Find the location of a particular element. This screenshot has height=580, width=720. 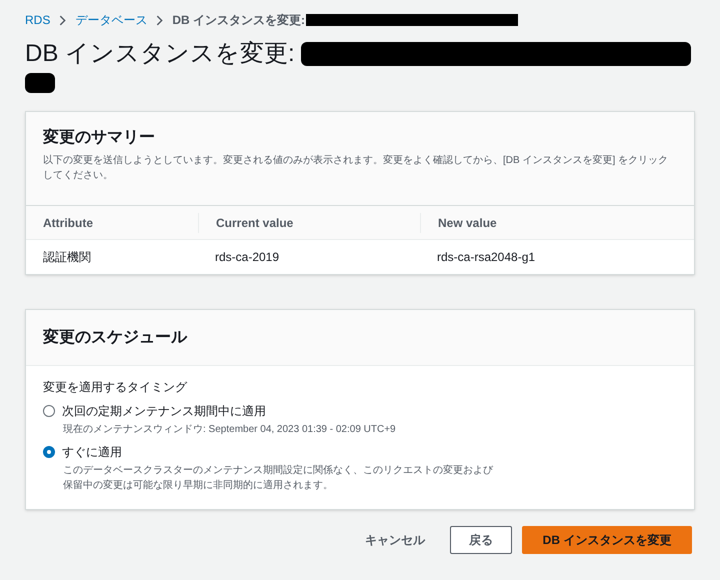

radio-label: すぐに適用 is located at coordinates (92, 452).